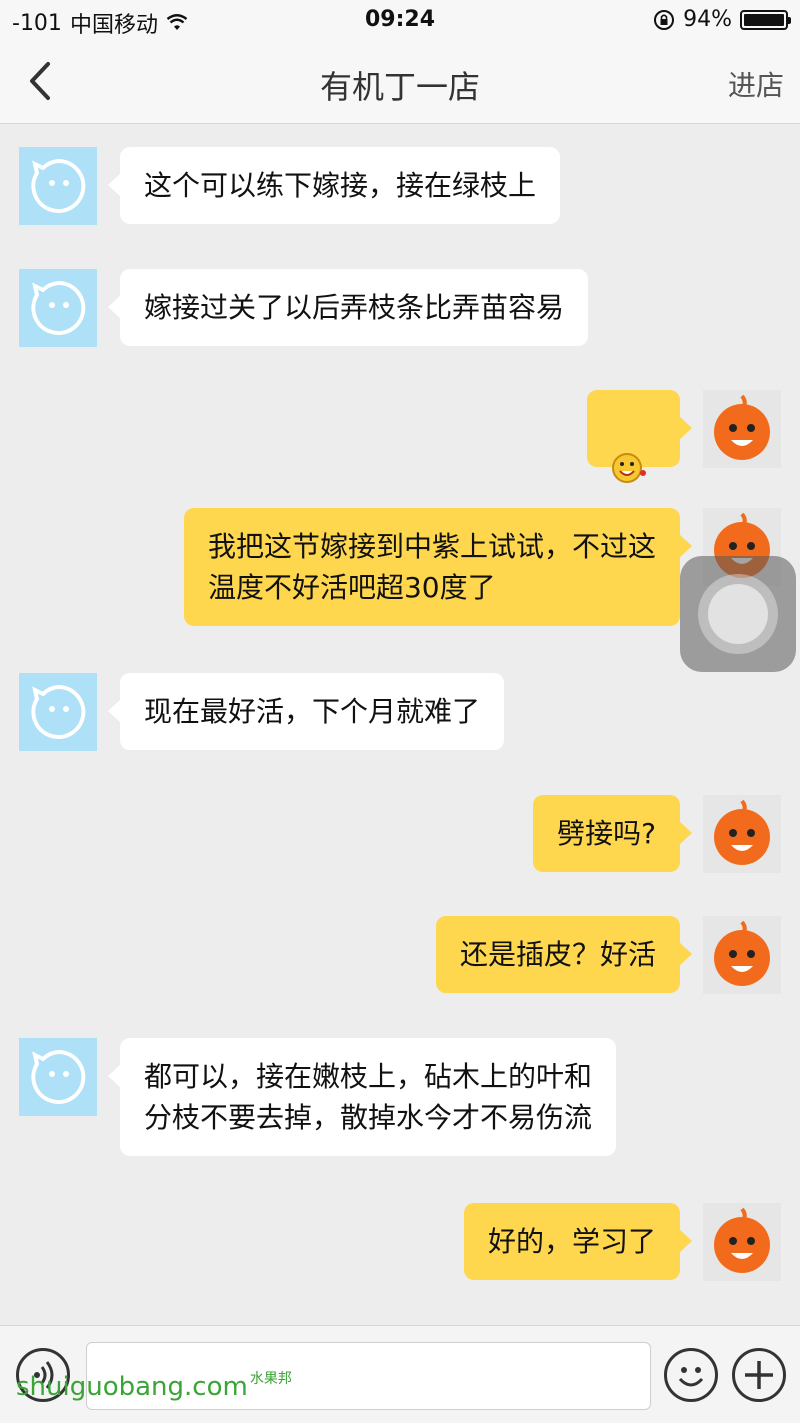 The width and height of the screenshot is (800, 1423). I want to click on battery-icon, so click(765, 19).